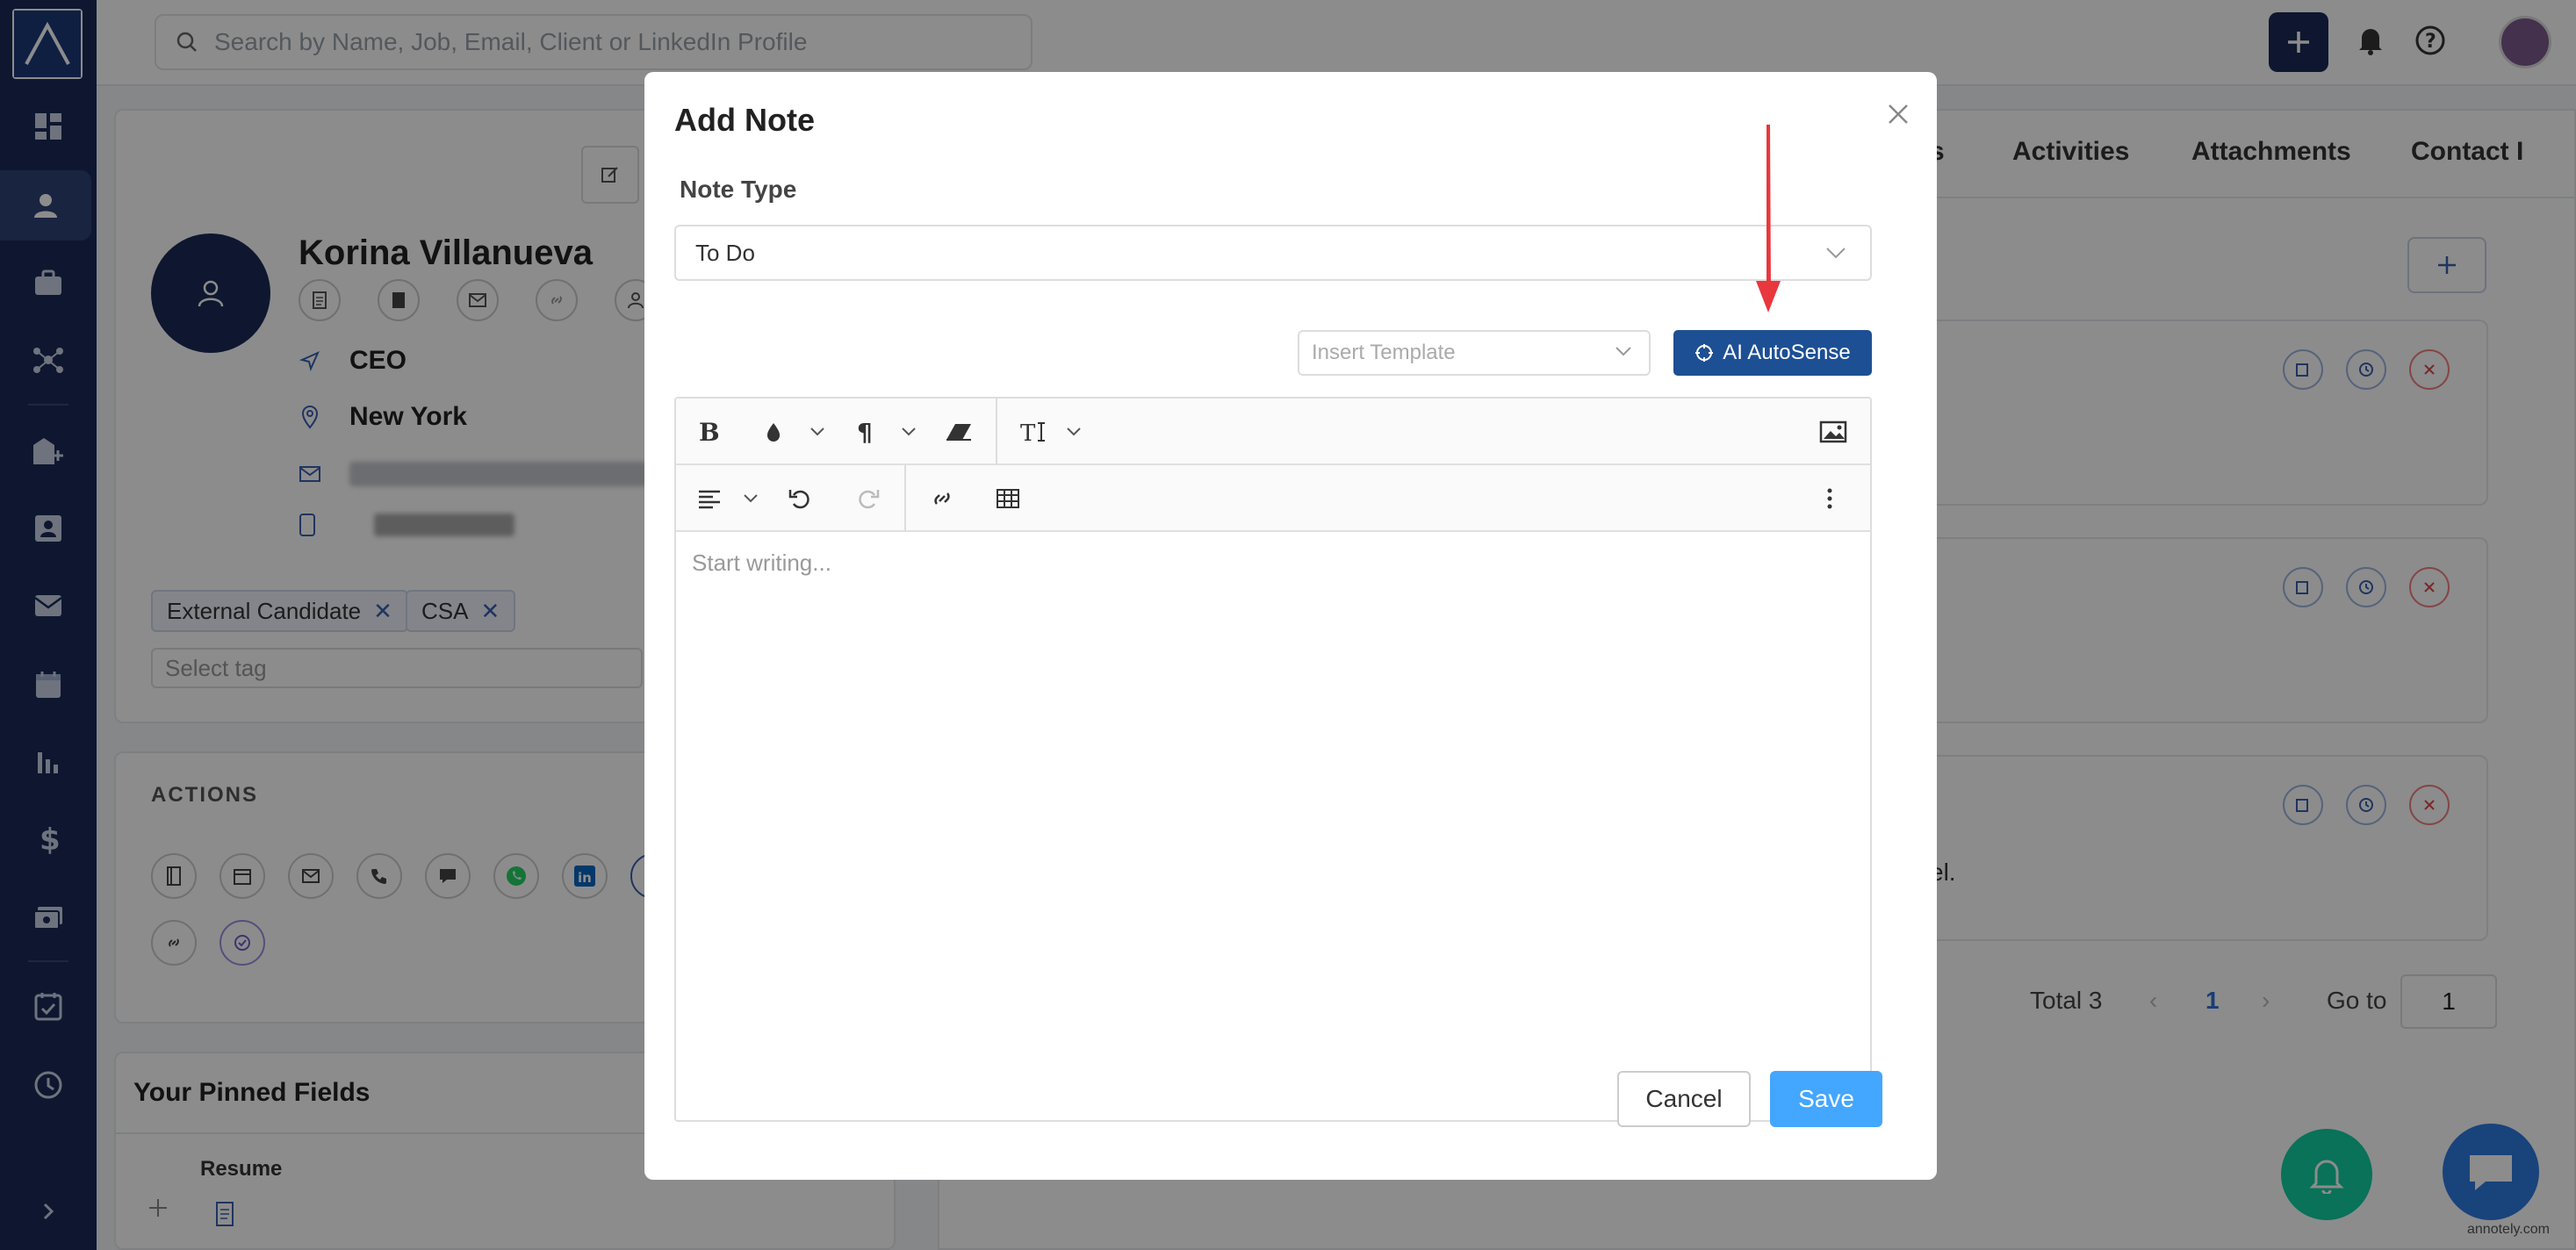 The width and height of the screenshot is (2576, 1250). What do you see at coordinates (1074, 431) in the screenshot?
I see `font-size-chevron-down-icon` at bounding box center [1074, 431].